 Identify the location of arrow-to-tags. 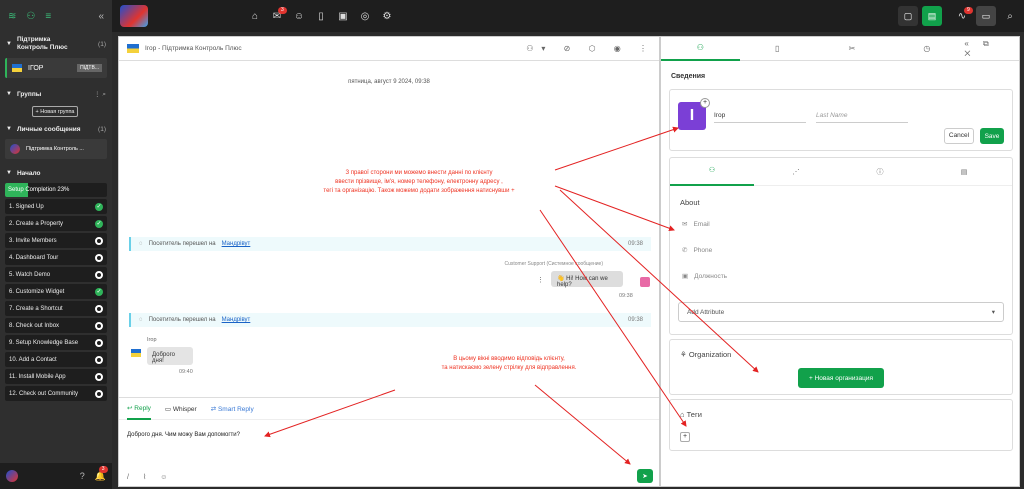
(613, 318).